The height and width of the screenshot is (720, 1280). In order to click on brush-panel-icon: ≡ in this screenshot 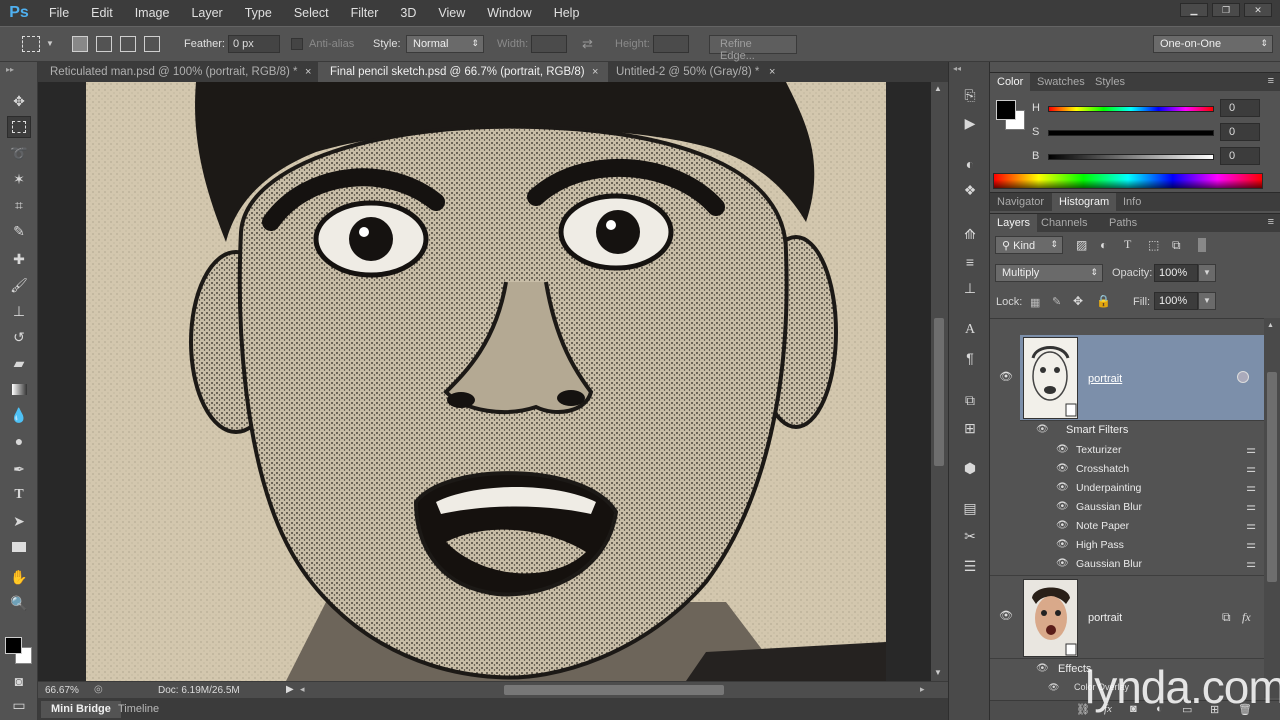, I will do `click(970, 264)`.